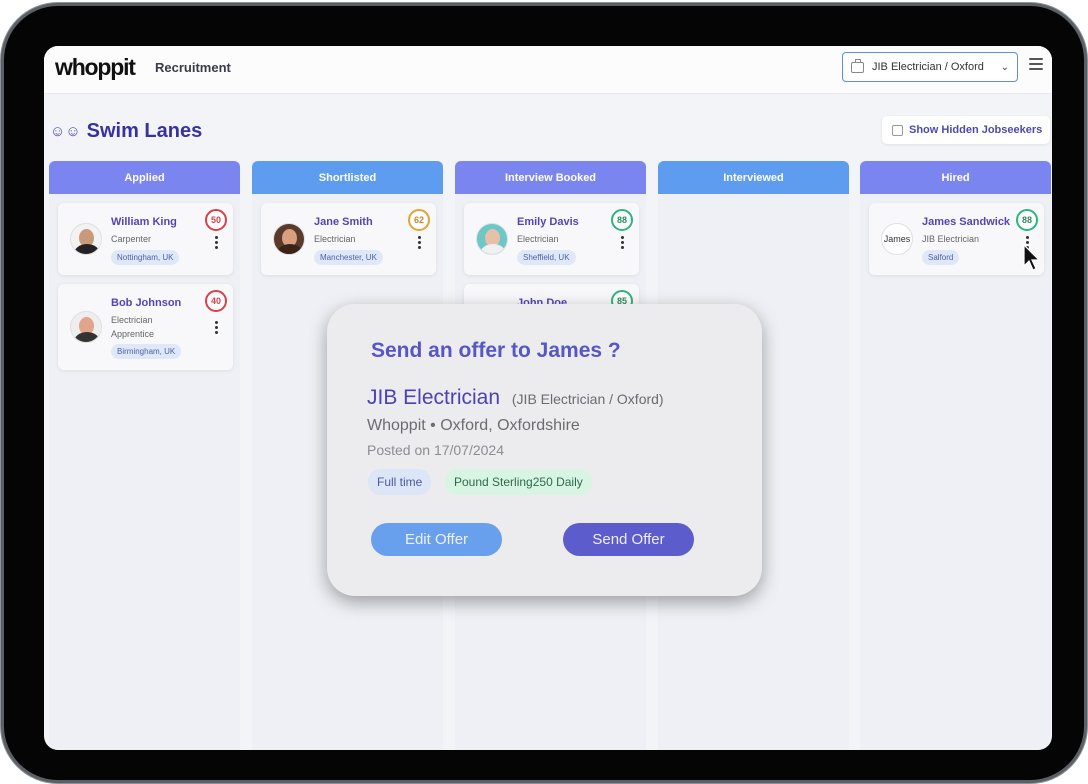 This screenshot has width=1088, height=784. I want to click on job-selector-value: JIB Electrician / Oxford, so click(928, 67).